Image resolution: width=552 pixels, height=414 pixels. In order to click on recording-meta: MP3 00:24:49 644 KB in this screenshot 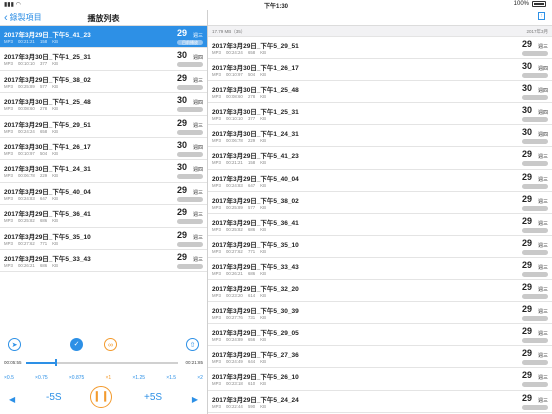, I will do `click(239, 362)`.